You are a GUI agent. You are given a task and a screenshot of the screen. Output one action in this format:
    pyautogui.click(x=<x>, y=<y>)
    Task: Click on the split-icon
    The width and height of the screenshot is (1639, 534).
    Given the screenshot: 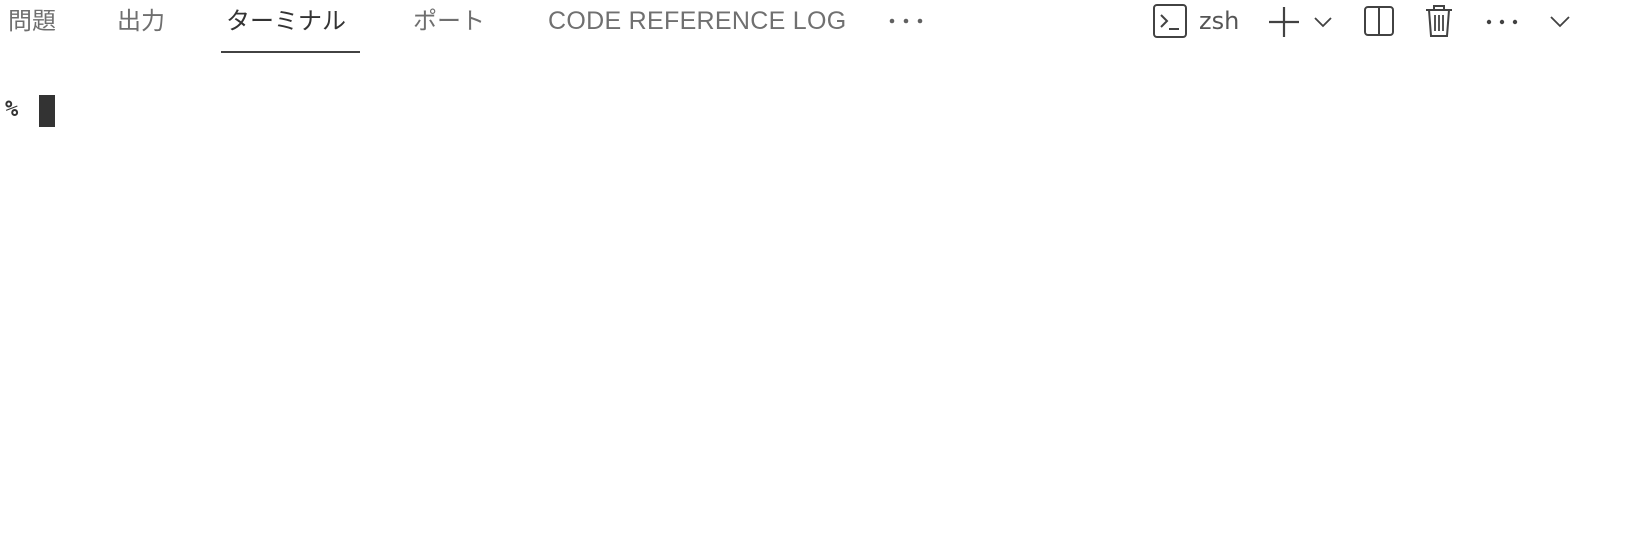 What is the action you would take?
    pyautogui.click(x=1379, y=21)
    